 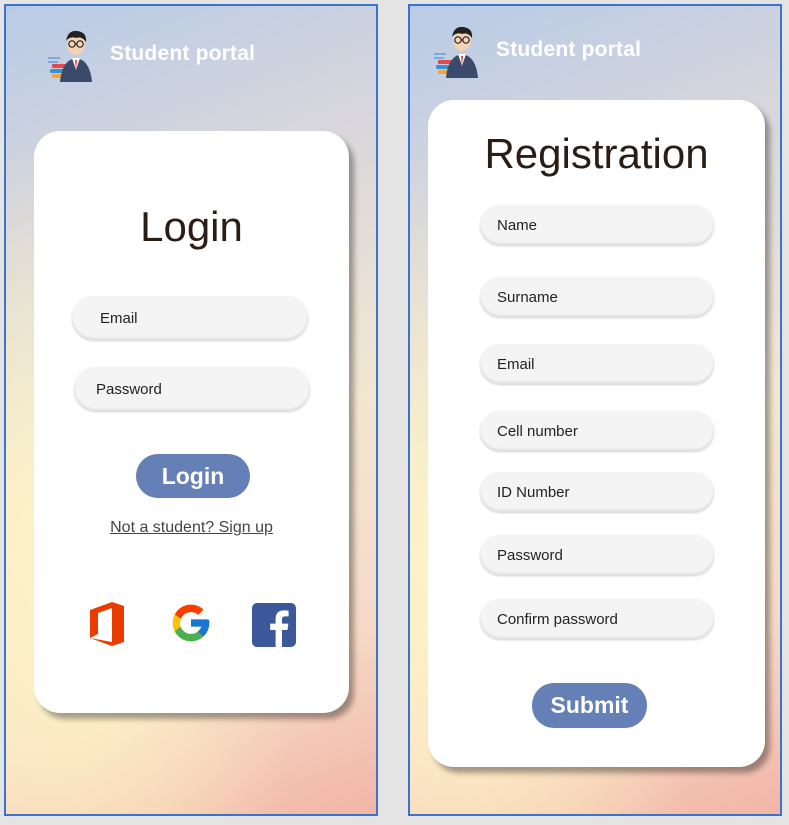 I want to click on google-icon, so click(x=191, y=623).